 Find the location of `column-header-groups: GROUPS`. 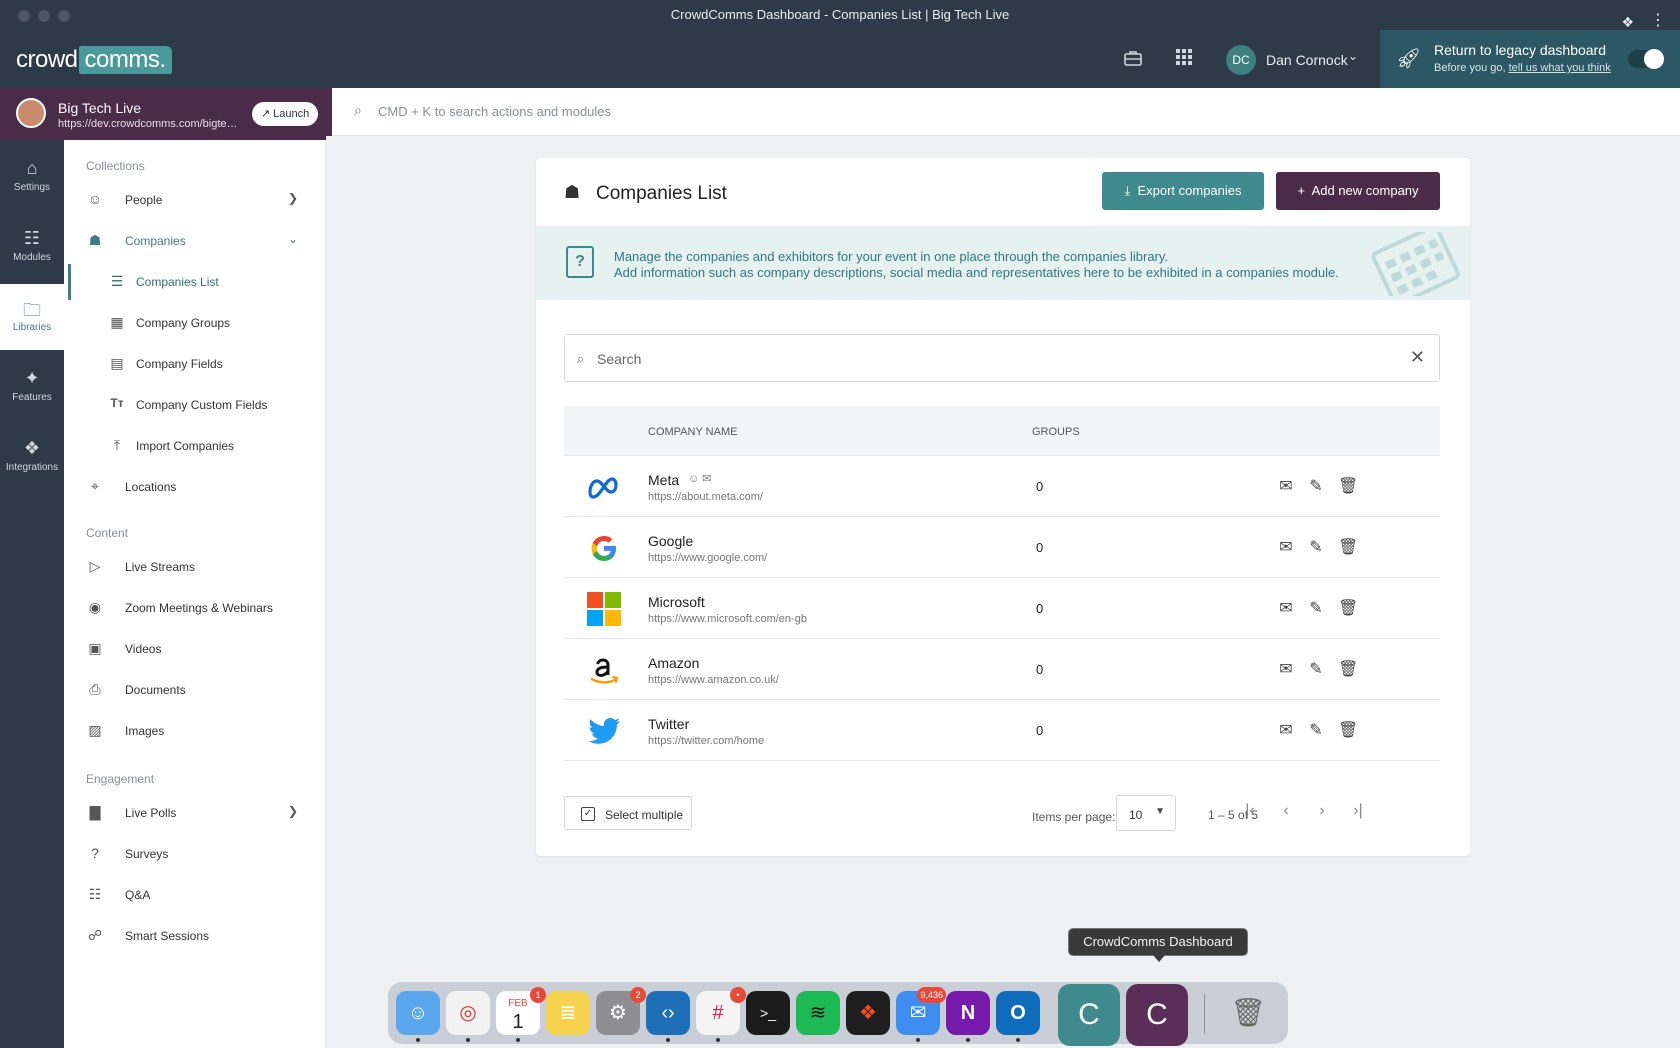

column-header-groups: GROUPS is located at coordinates (1056, 432).